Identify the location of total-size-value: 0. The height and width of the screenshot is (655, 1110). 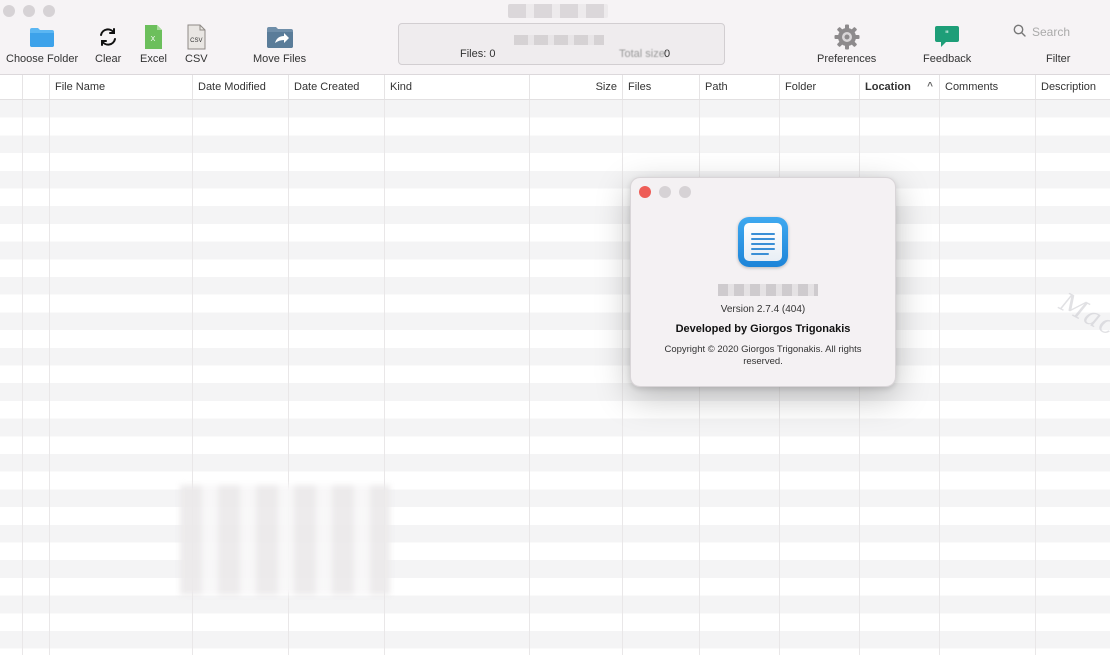
(667, 54).